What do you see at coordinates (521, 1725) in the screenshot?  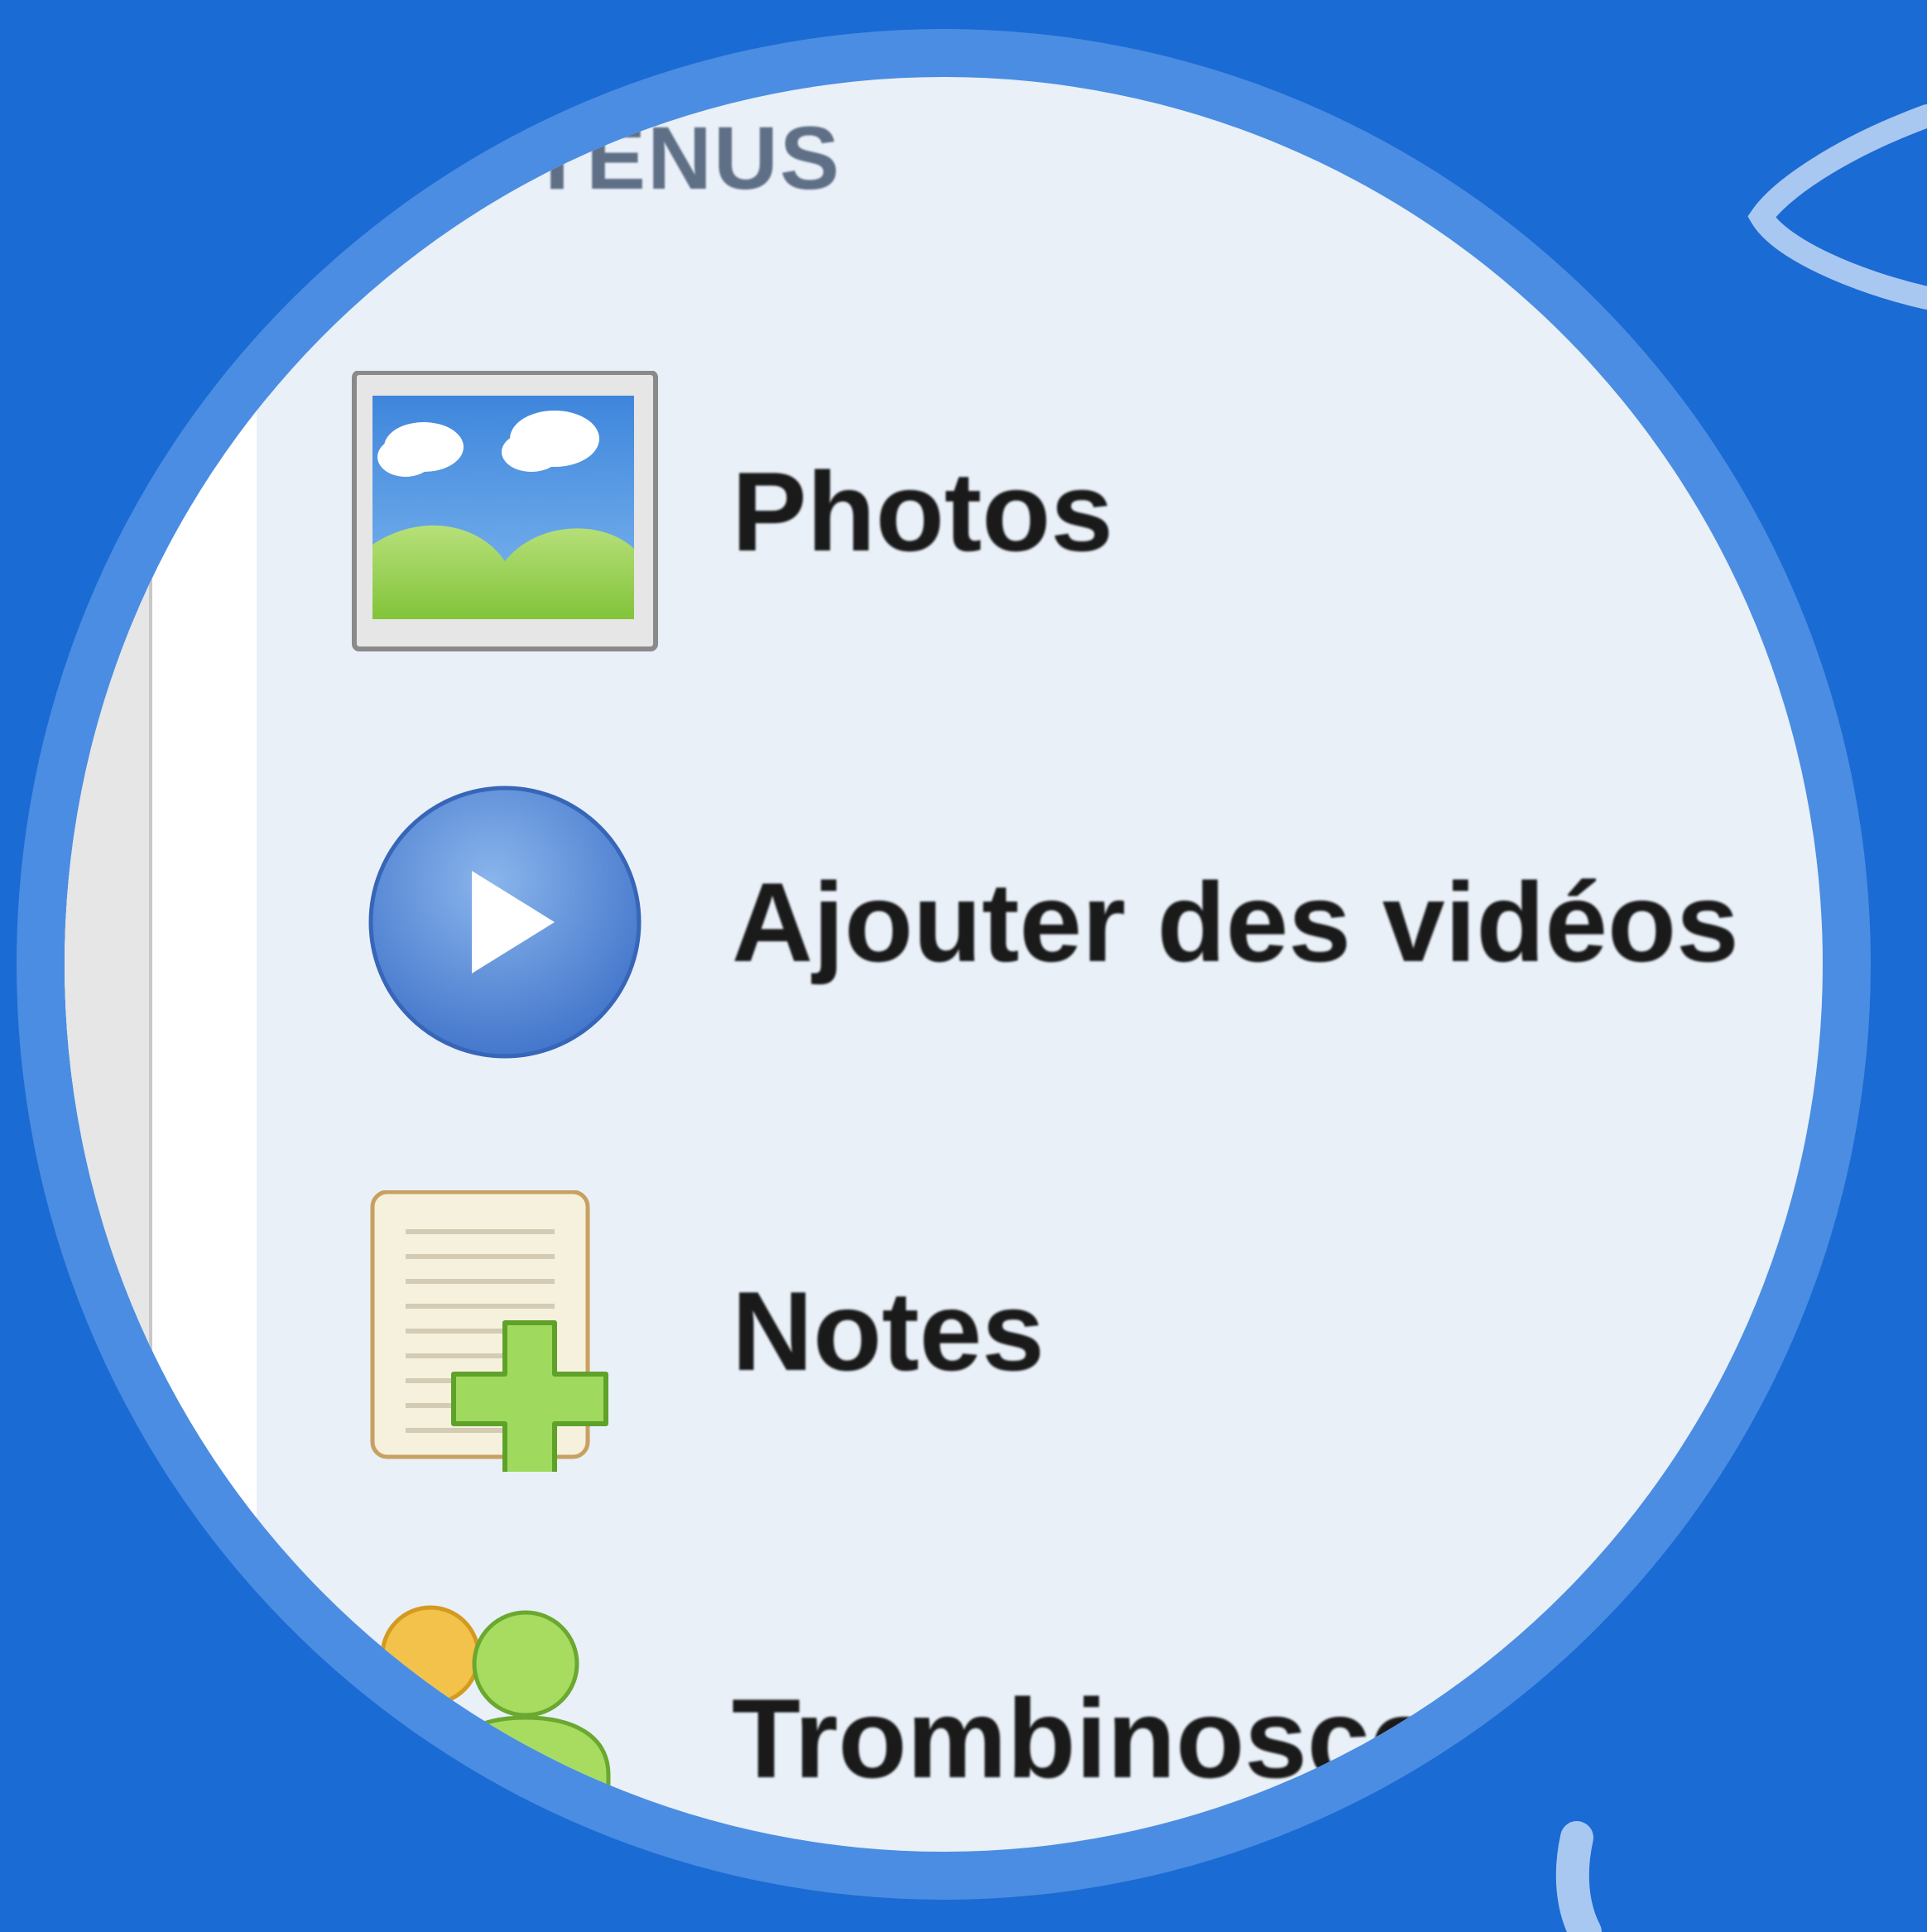 I see `people-icon` at bounding box center [521, 1725].